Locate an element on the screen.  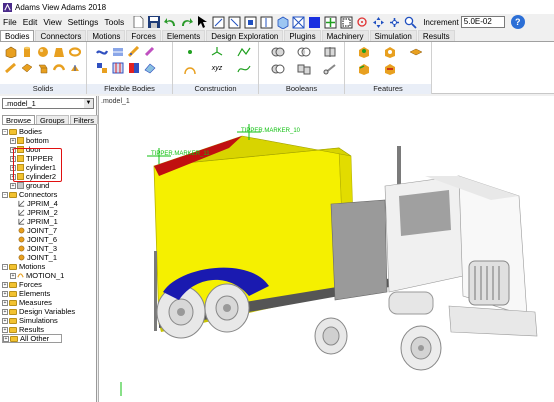
tree-node-bodies: − Bodies is located at coordinates (49, 131).